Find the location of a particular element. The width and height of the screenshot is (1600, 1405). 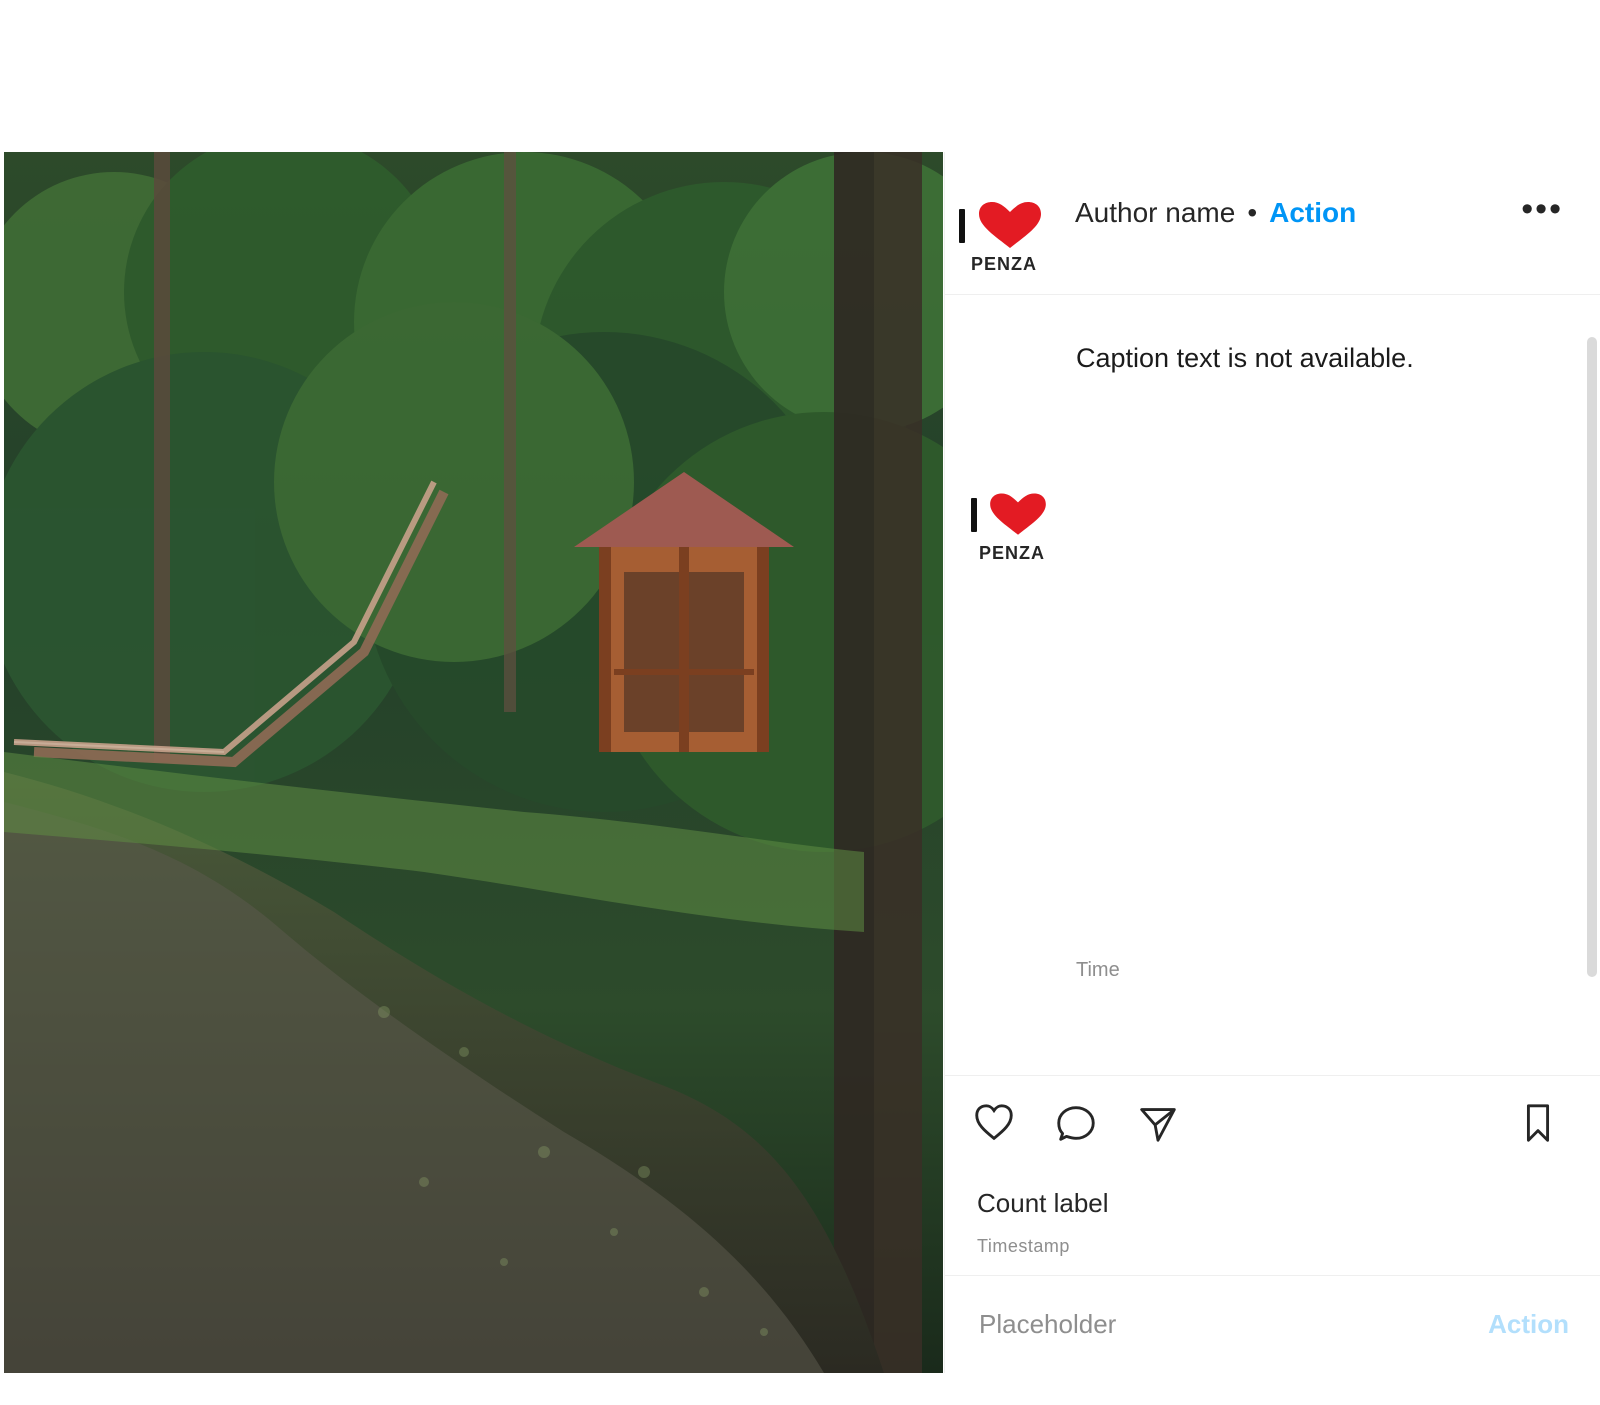

caption-logo-row is located at coordinates (1012, 515).